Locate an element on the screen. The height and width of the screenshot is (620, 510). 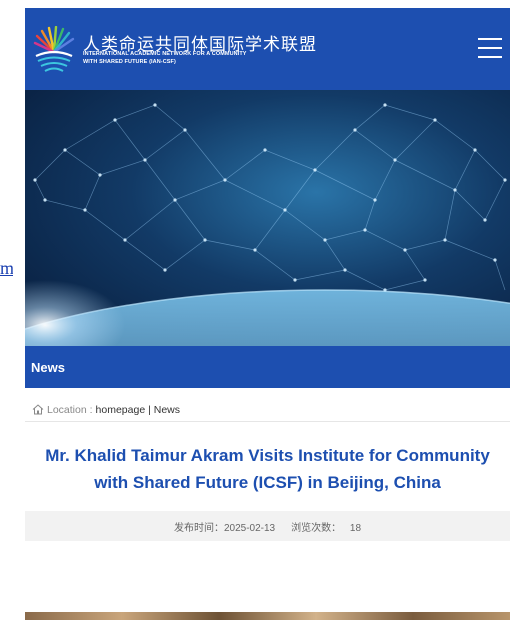
hamburger-menu-icon is located at coordinates (490, 49).